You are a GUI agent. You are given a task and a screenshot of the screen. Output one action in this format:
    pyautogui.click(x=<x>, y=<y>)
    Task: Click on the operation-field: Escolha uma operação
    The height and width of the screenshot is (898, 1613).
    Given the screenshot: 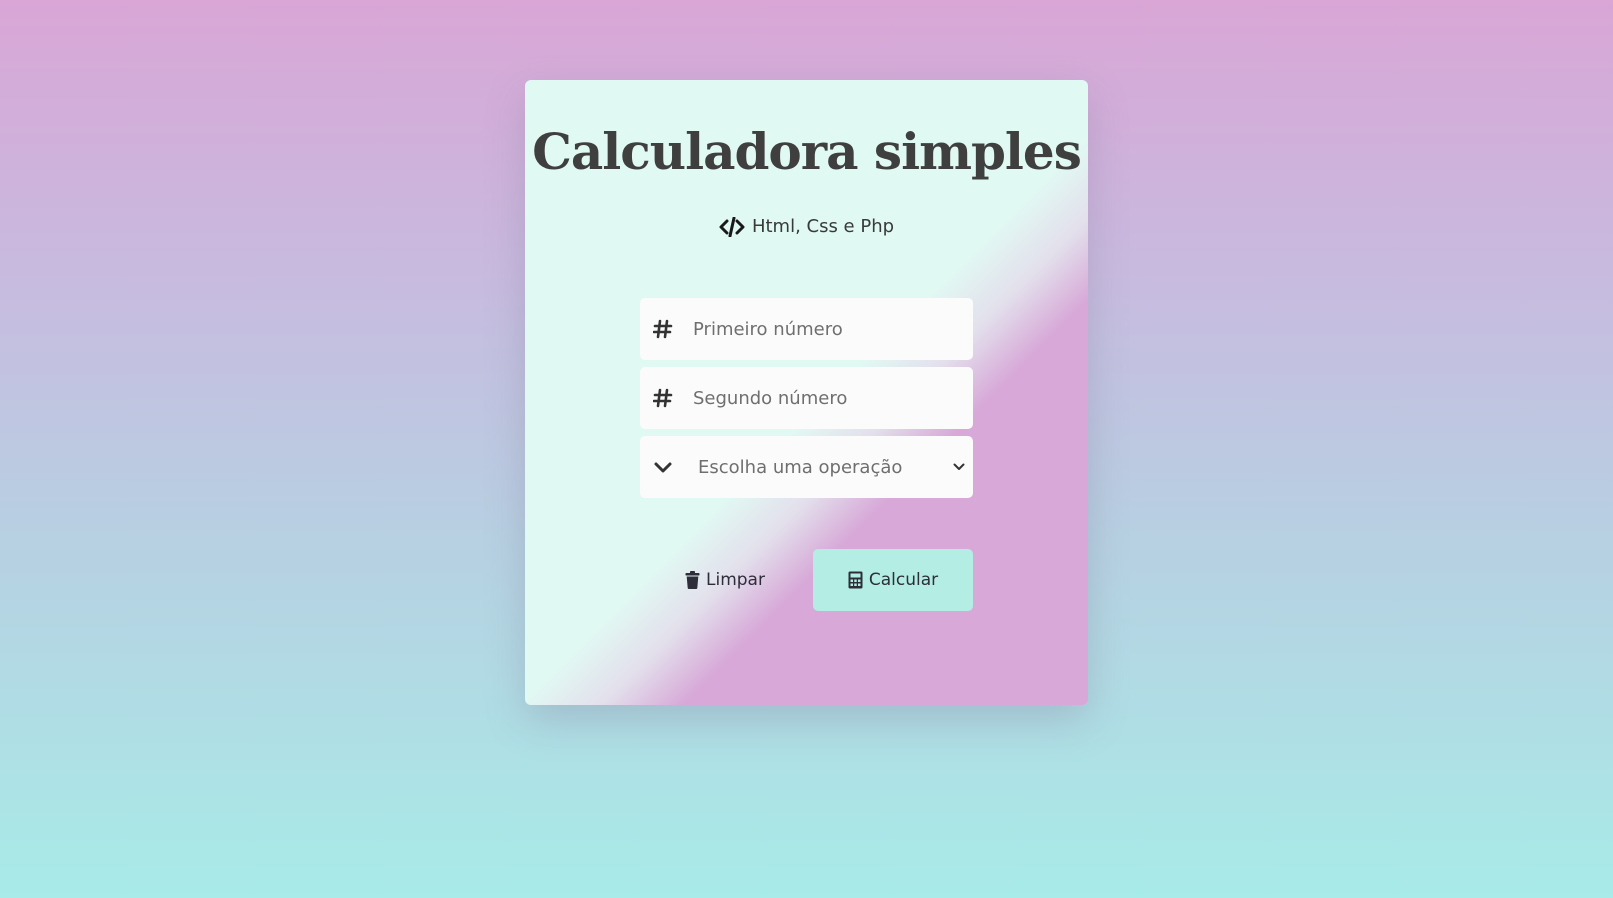 What is the action you would take?
    pyautogui.click(x=806, y=467)
    